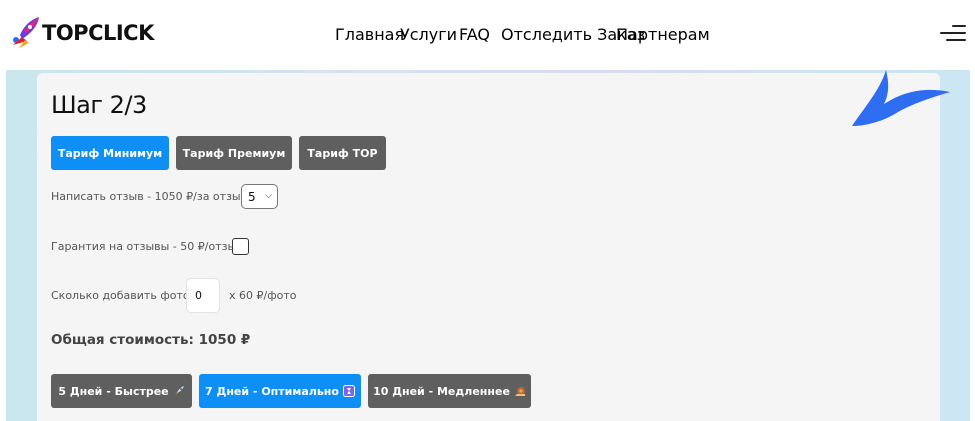 This screenshot has width=975, height=421. Describe the element at coordinates (474, 34) in the screenshot. I see `nav-faq: FAQ` at that location.